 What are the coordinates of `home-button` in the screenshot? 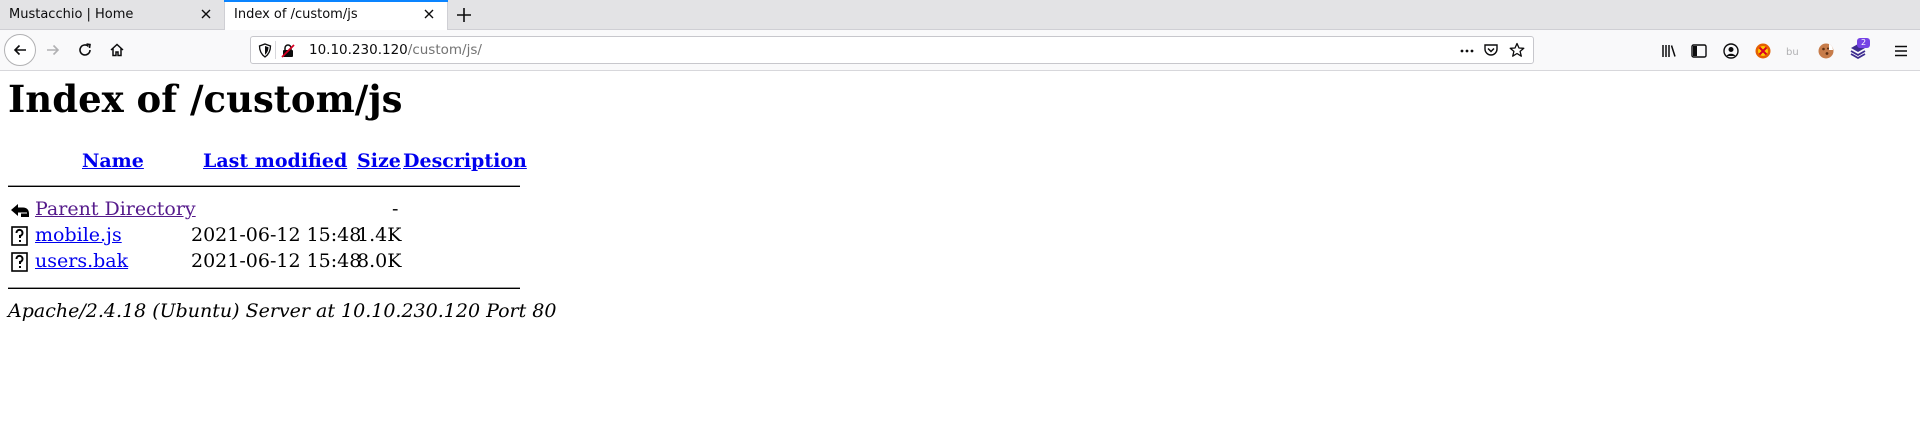 It's located at (117, 50).